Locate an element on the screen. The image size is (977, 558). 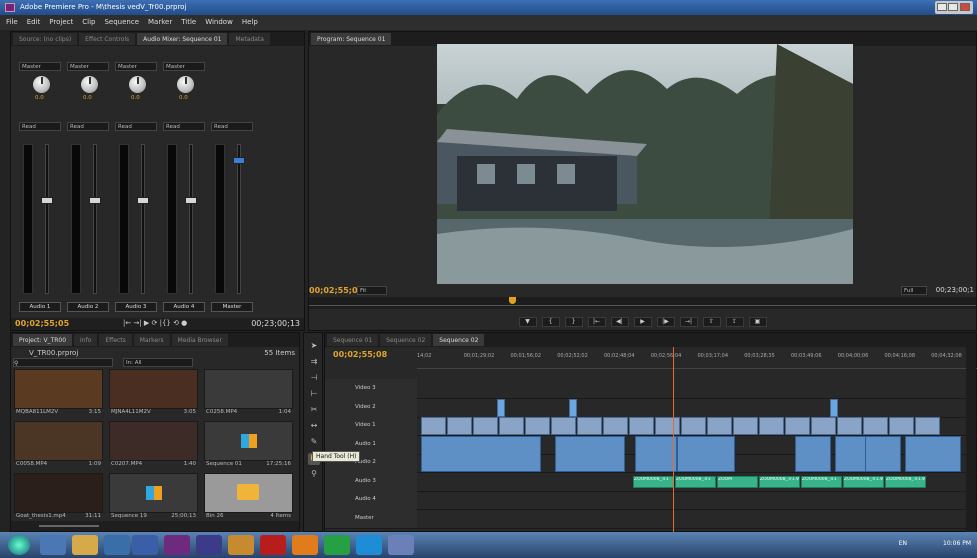
ripple-edit-tool-icon: ⊣ is located at coordinates (314, 379).